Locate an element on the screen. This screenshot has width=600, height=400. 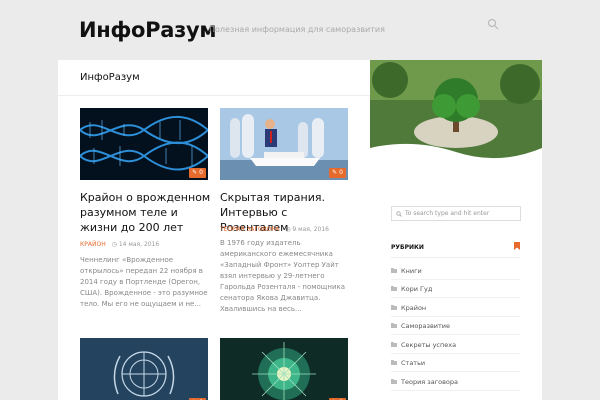
post-meta: Крайон ◷ 14 мая, 2016 is located at coordinates (119, 244).